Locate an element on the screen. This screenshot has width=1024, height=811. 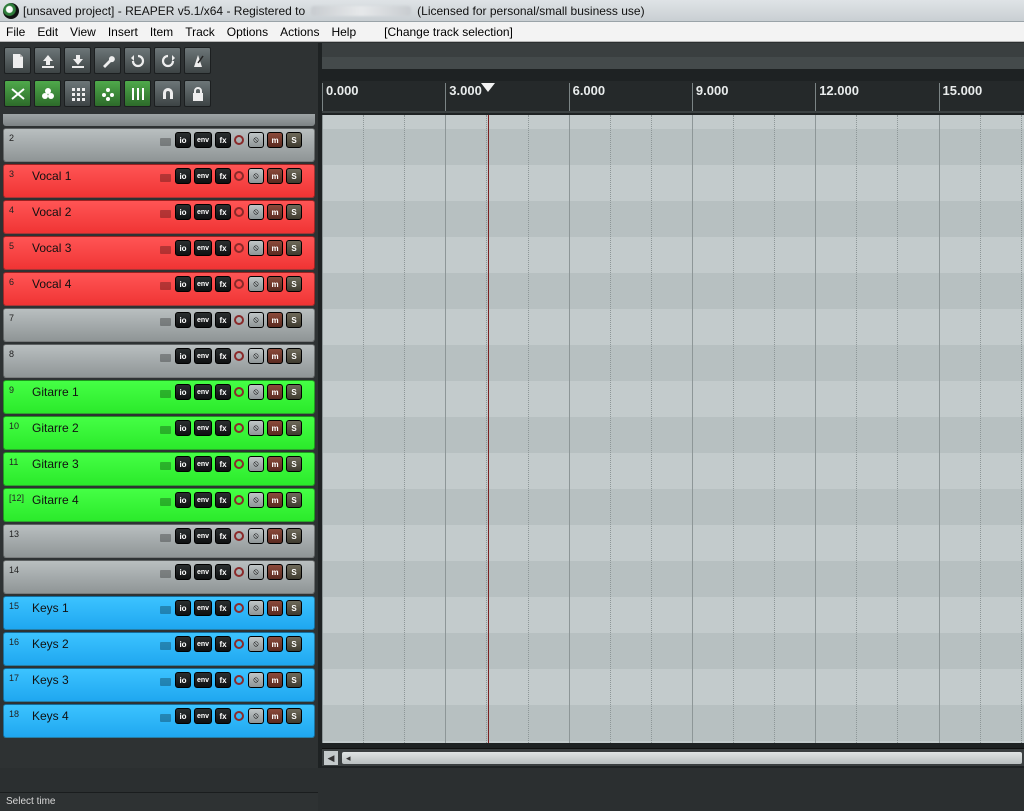
menu-edit: Edit is located at coordinates (47, 32).